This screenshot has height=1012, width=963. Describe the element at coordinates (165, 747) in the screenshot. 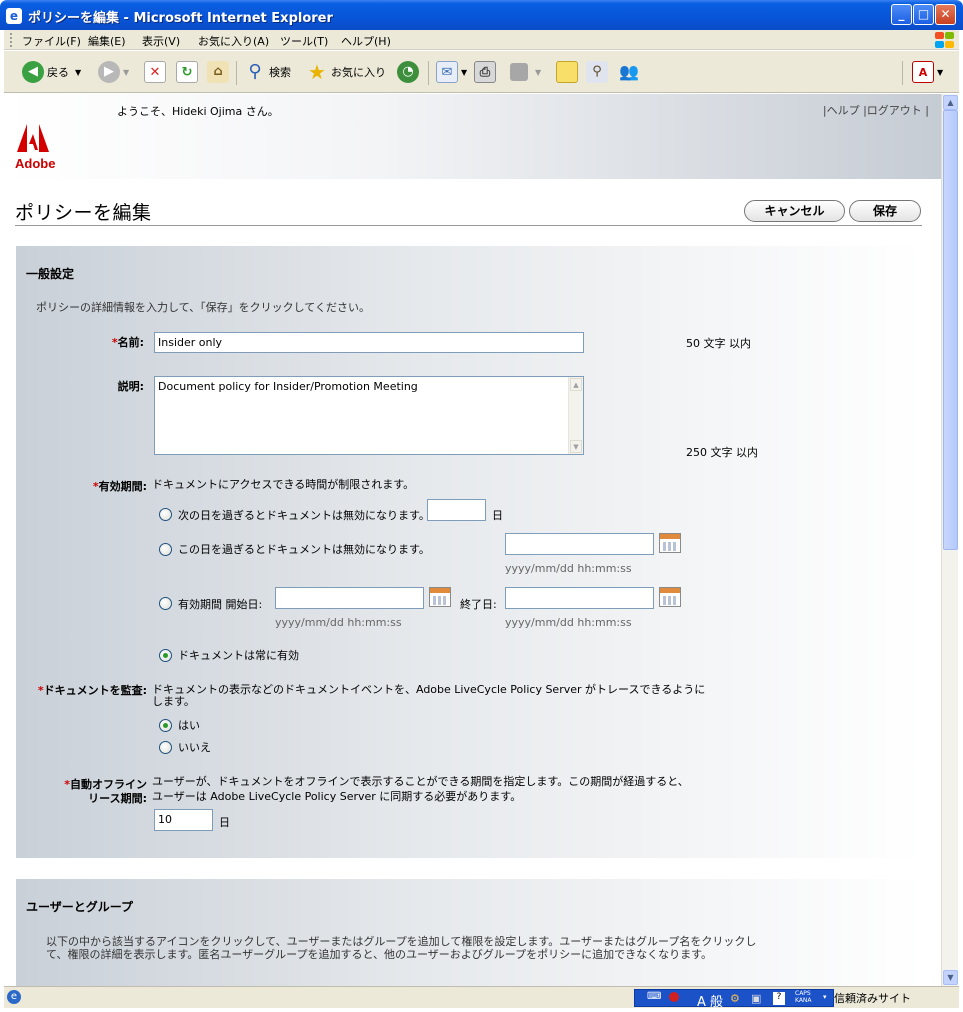

I see `audit-no-radio` at that location.